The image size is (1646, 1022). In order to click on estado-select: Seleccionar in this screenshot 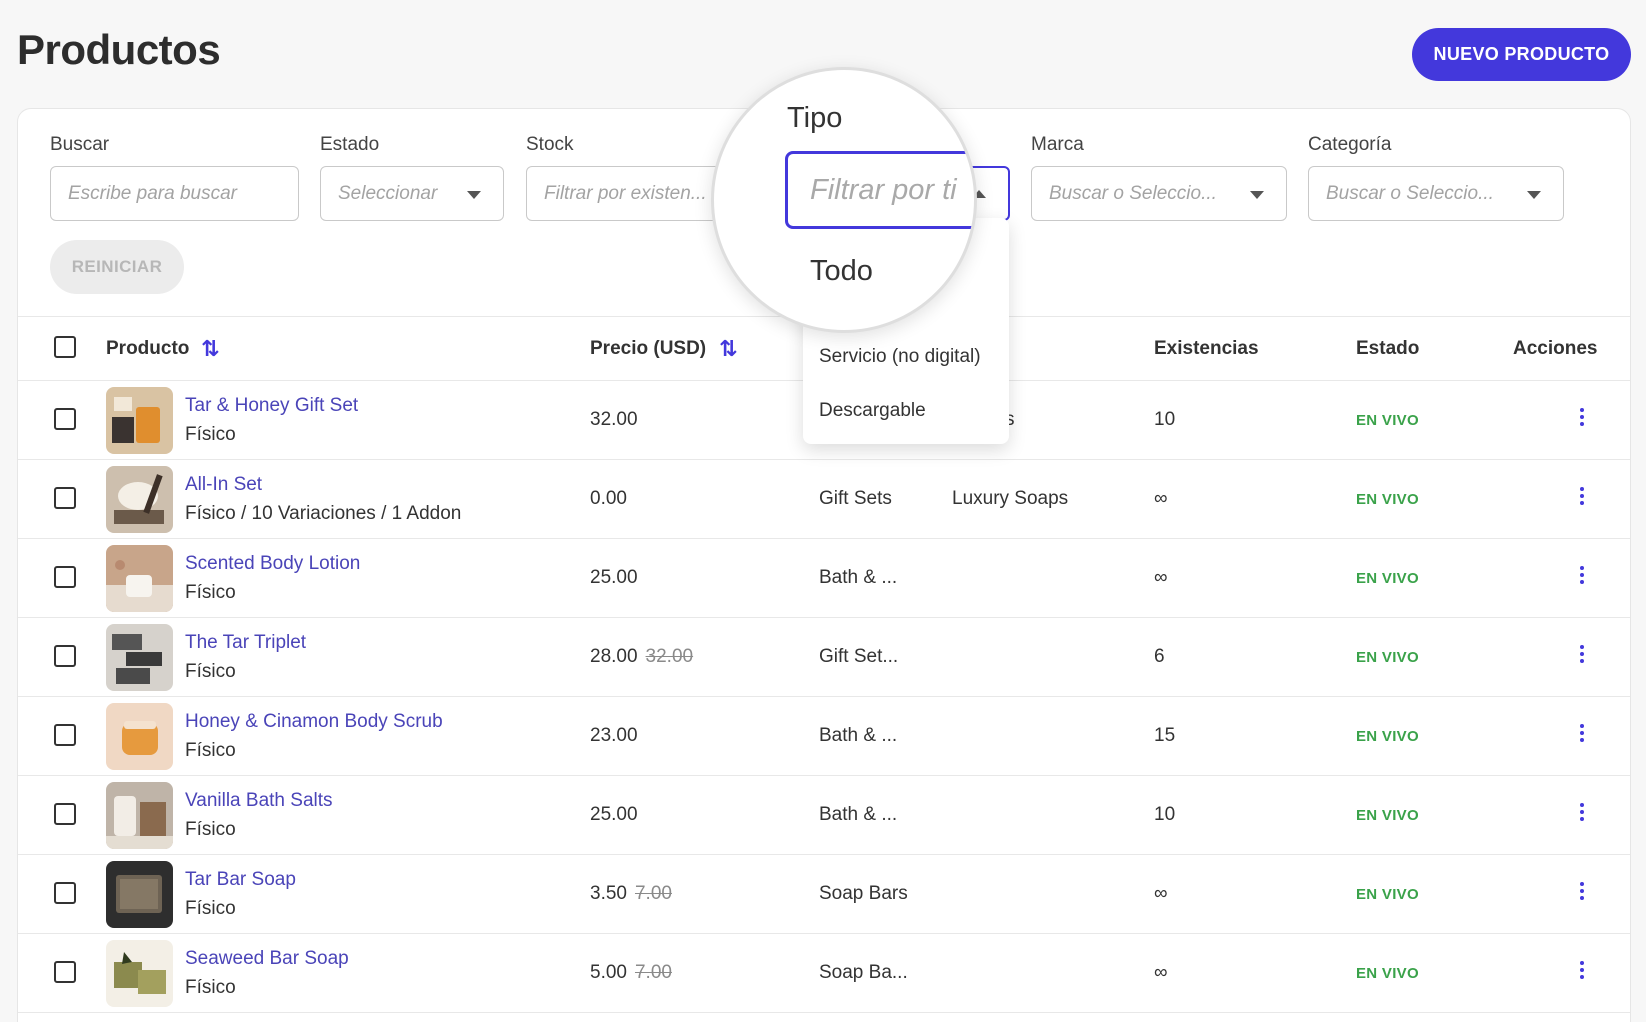, I will do `click(412, 193)`.